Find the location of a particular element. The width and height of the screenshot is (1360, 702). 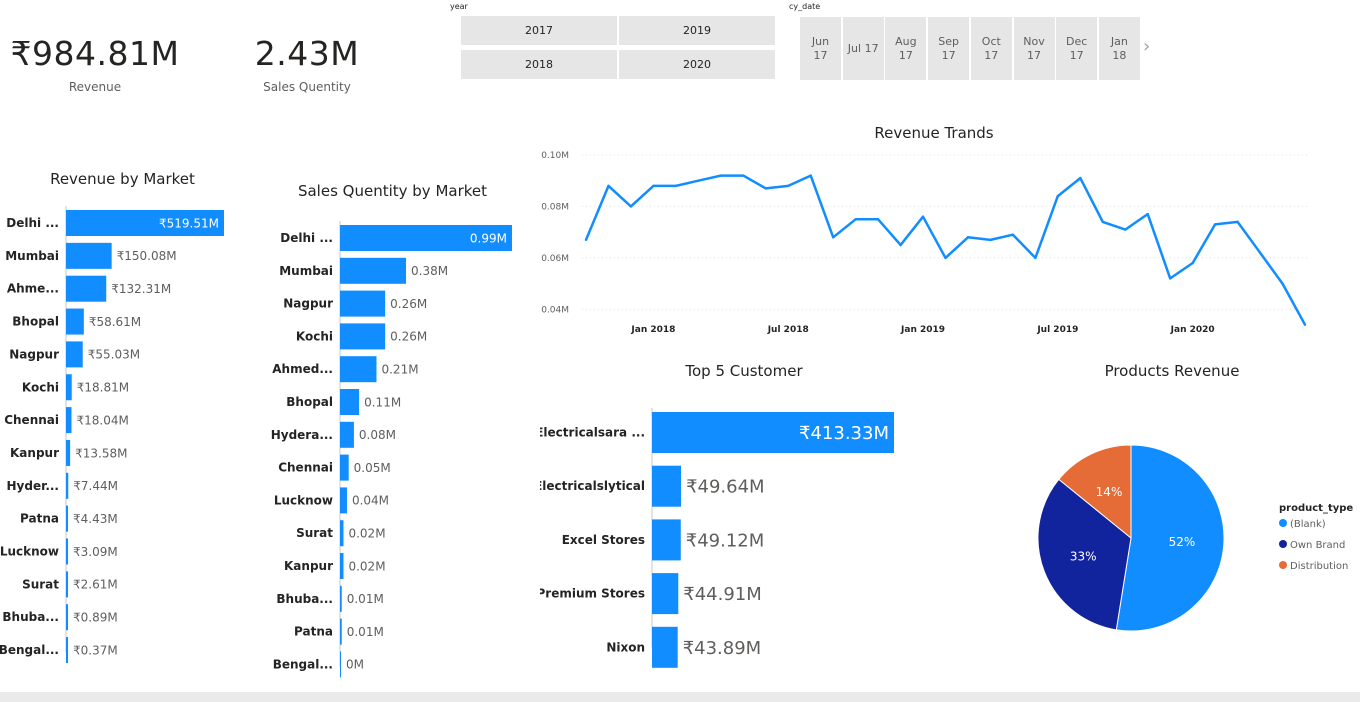

products-revenue-title: Products Revenue is located at coordinates (1172, 371).